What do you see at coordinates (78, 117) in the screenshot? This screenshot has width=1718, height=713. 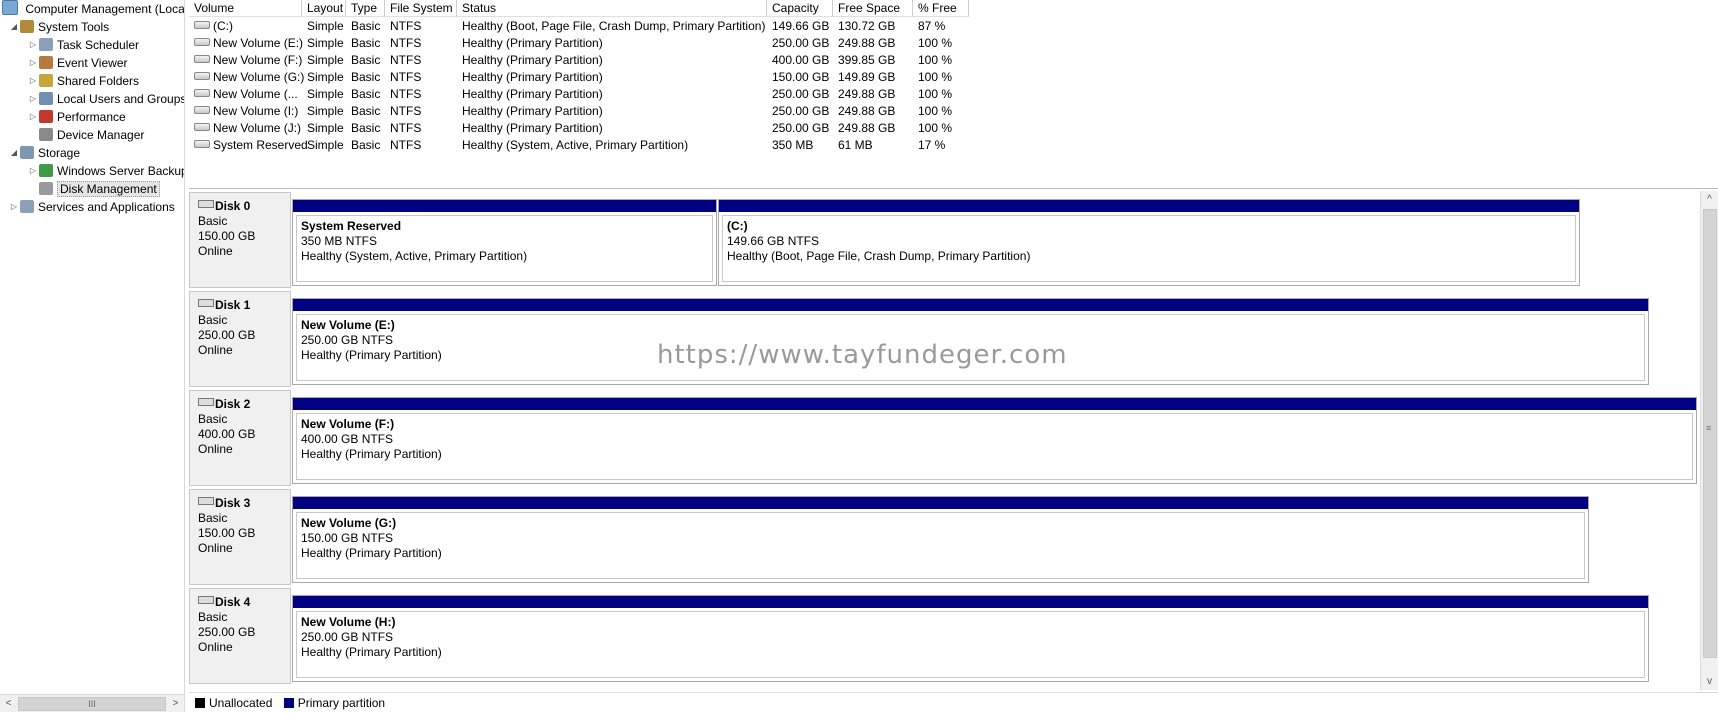 I see `tree-item-performance: ▷ Performance` at bounding box center [78, 117].